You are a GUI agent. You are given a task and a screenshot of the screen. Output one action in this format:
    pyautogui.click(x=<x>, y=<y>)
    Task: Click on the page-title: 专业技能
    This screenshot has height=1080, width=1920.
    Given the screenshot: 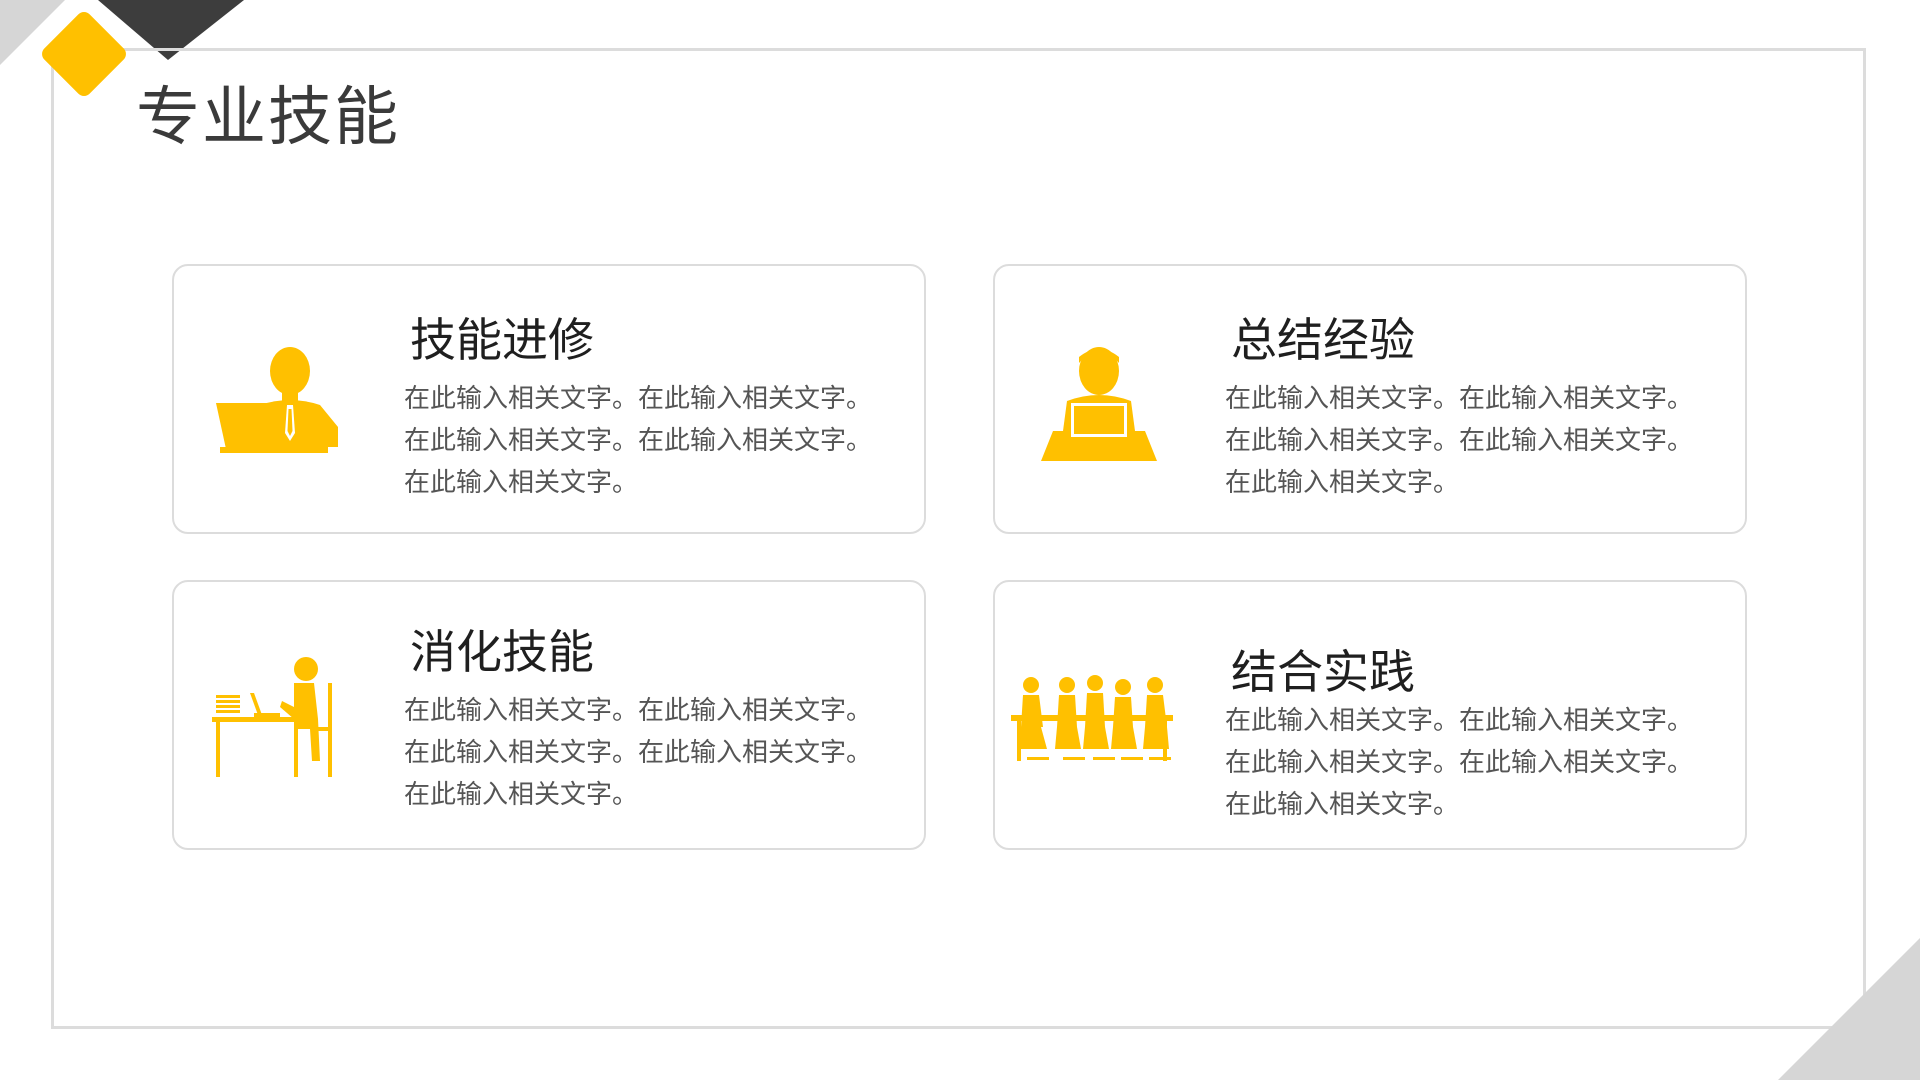 What is the action you would take?
    pyautogui.click(x=268, y=118)
    